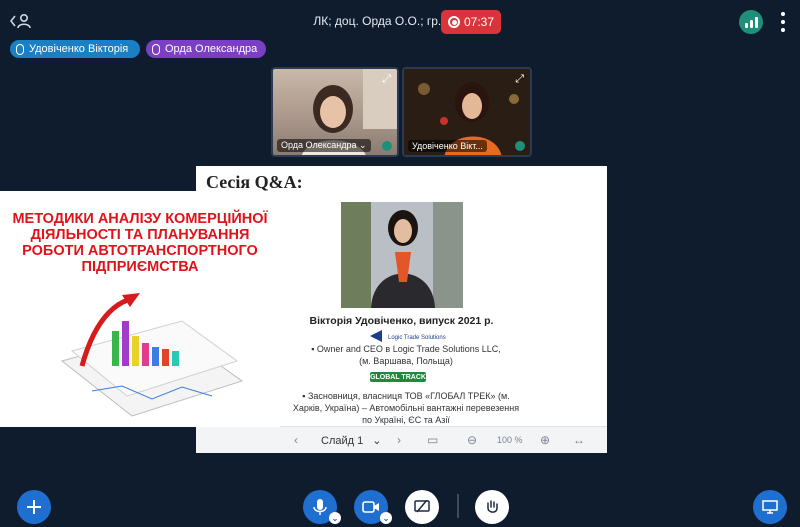 Image resolution: width=800 pixels, height=527 pixels. Describe the element at coordinates (342, 441) in the screenshot. I see `slide-label: Слайд 1` at that location.